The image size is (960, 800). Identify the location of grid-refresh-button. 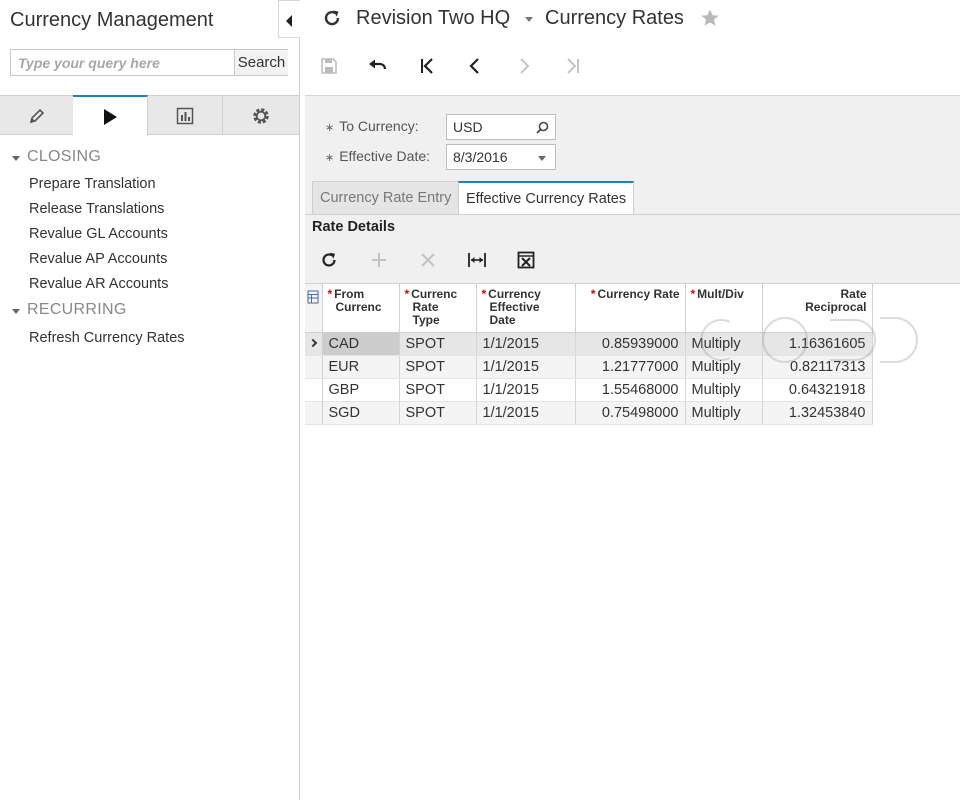
(329, 260).